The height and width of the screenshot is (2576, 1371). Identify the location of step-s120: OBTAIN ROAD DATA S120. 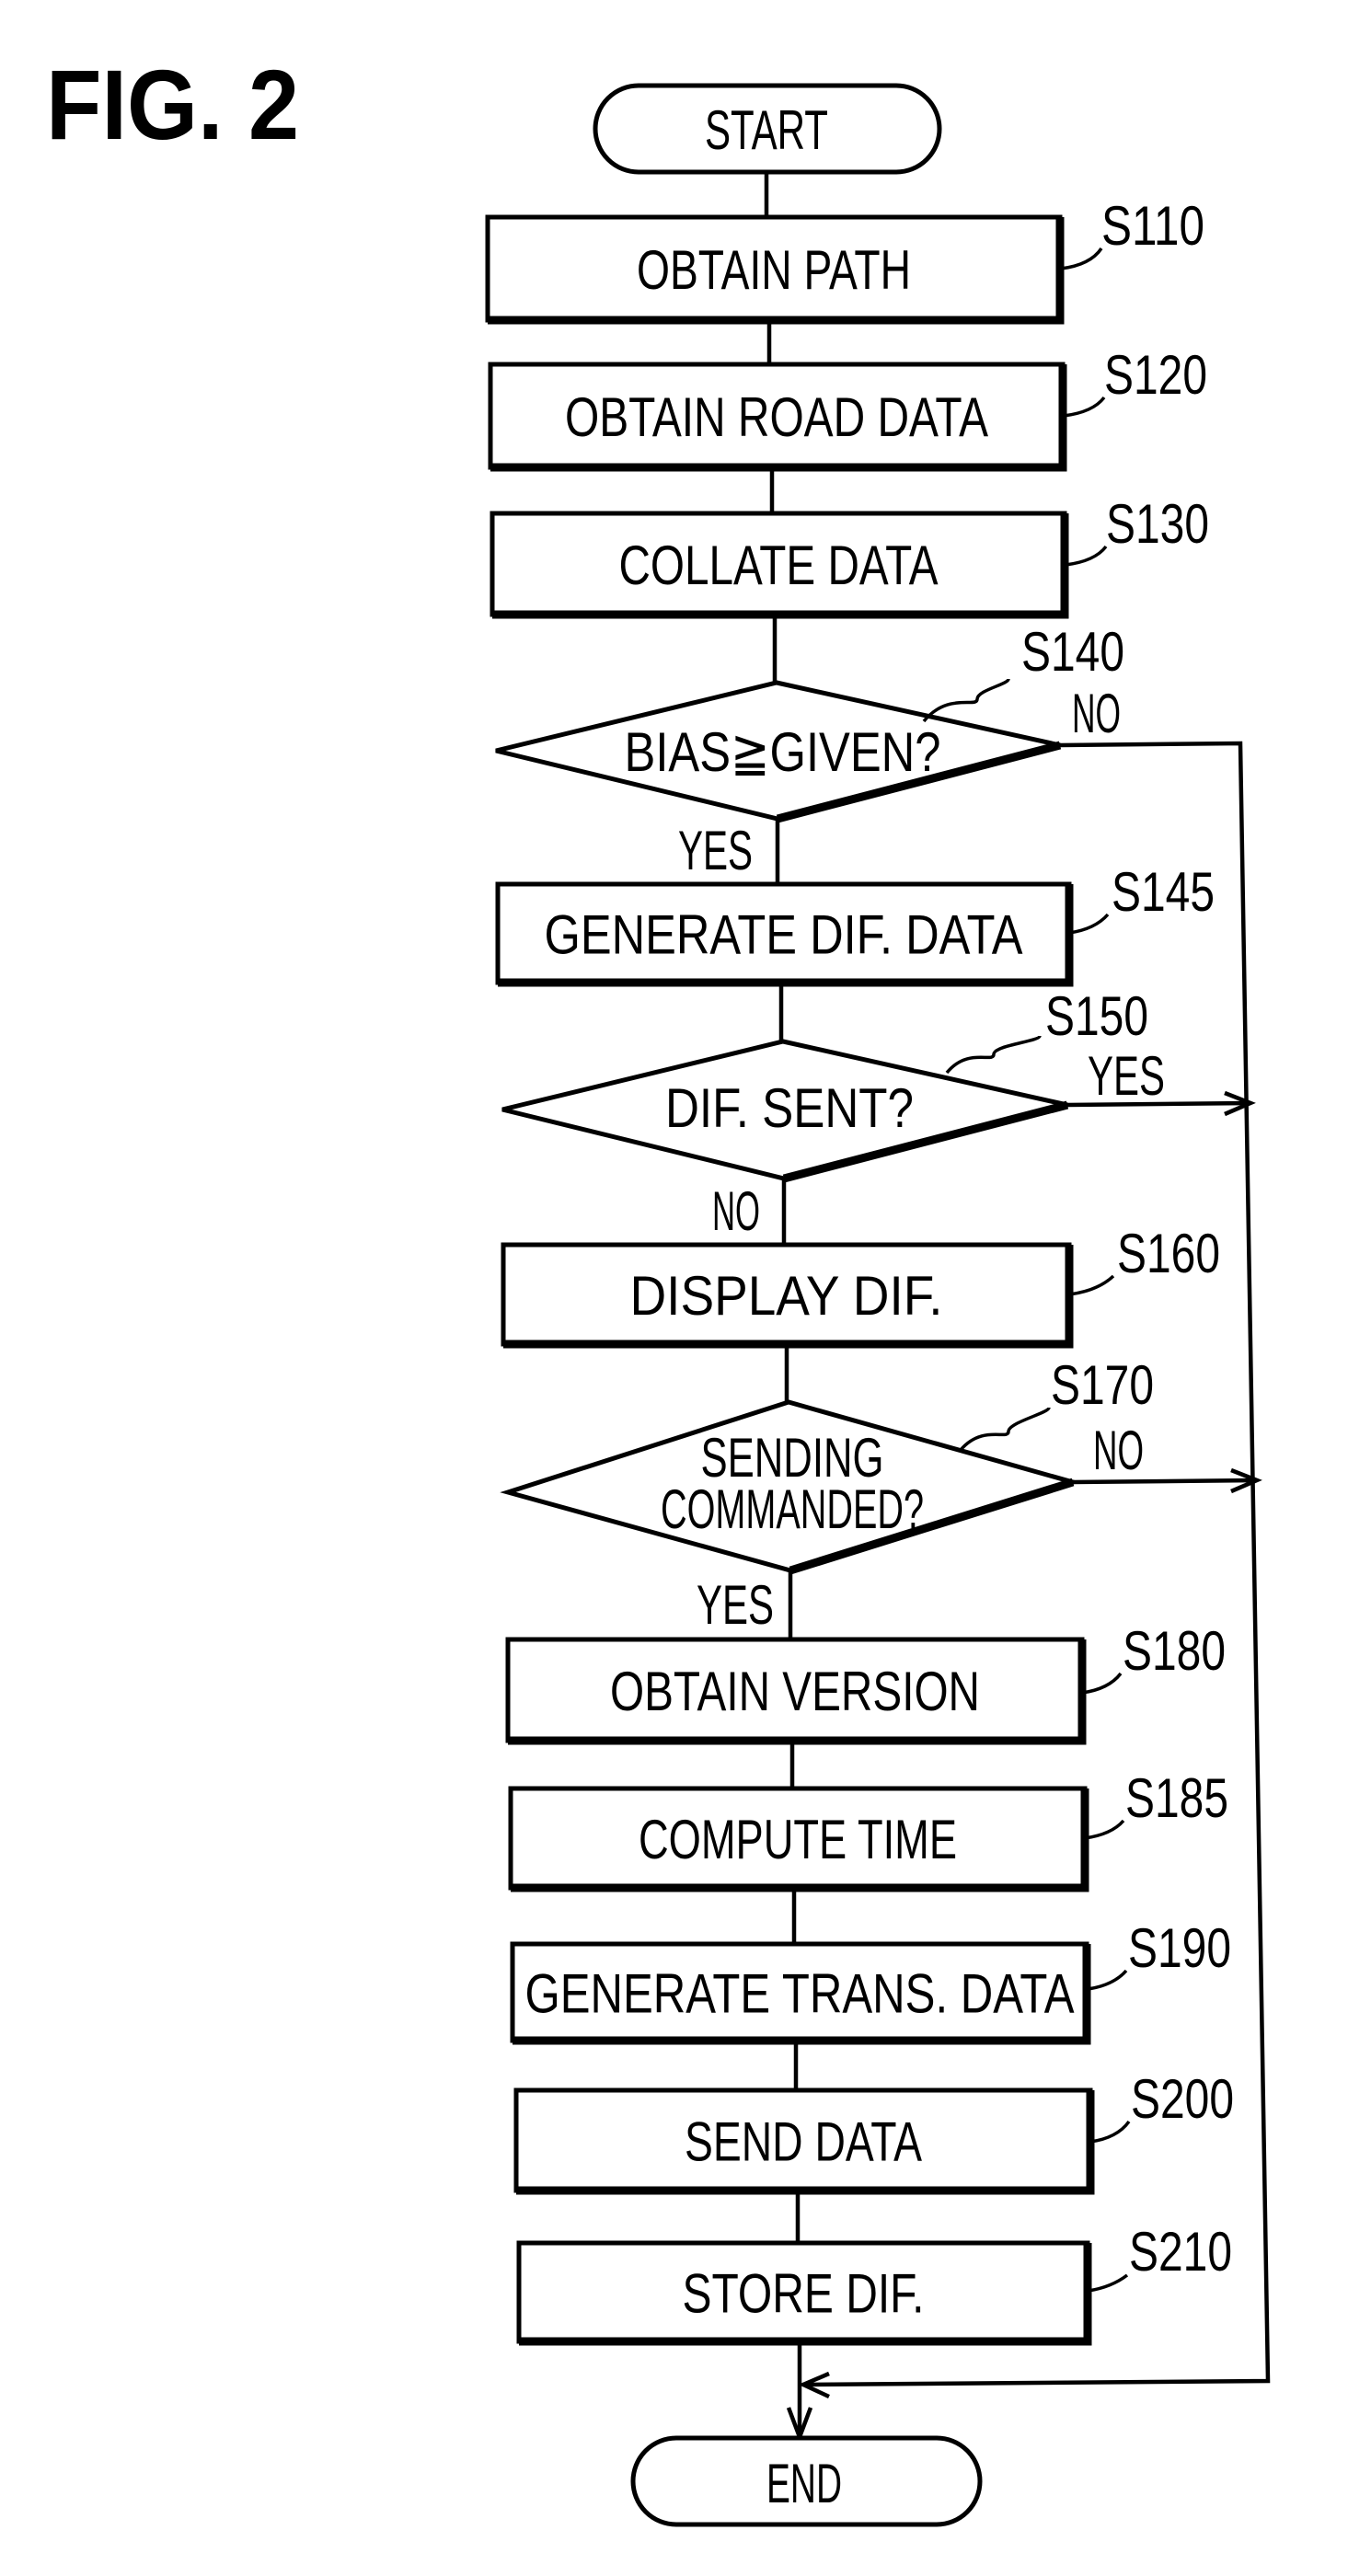
(847, 408).